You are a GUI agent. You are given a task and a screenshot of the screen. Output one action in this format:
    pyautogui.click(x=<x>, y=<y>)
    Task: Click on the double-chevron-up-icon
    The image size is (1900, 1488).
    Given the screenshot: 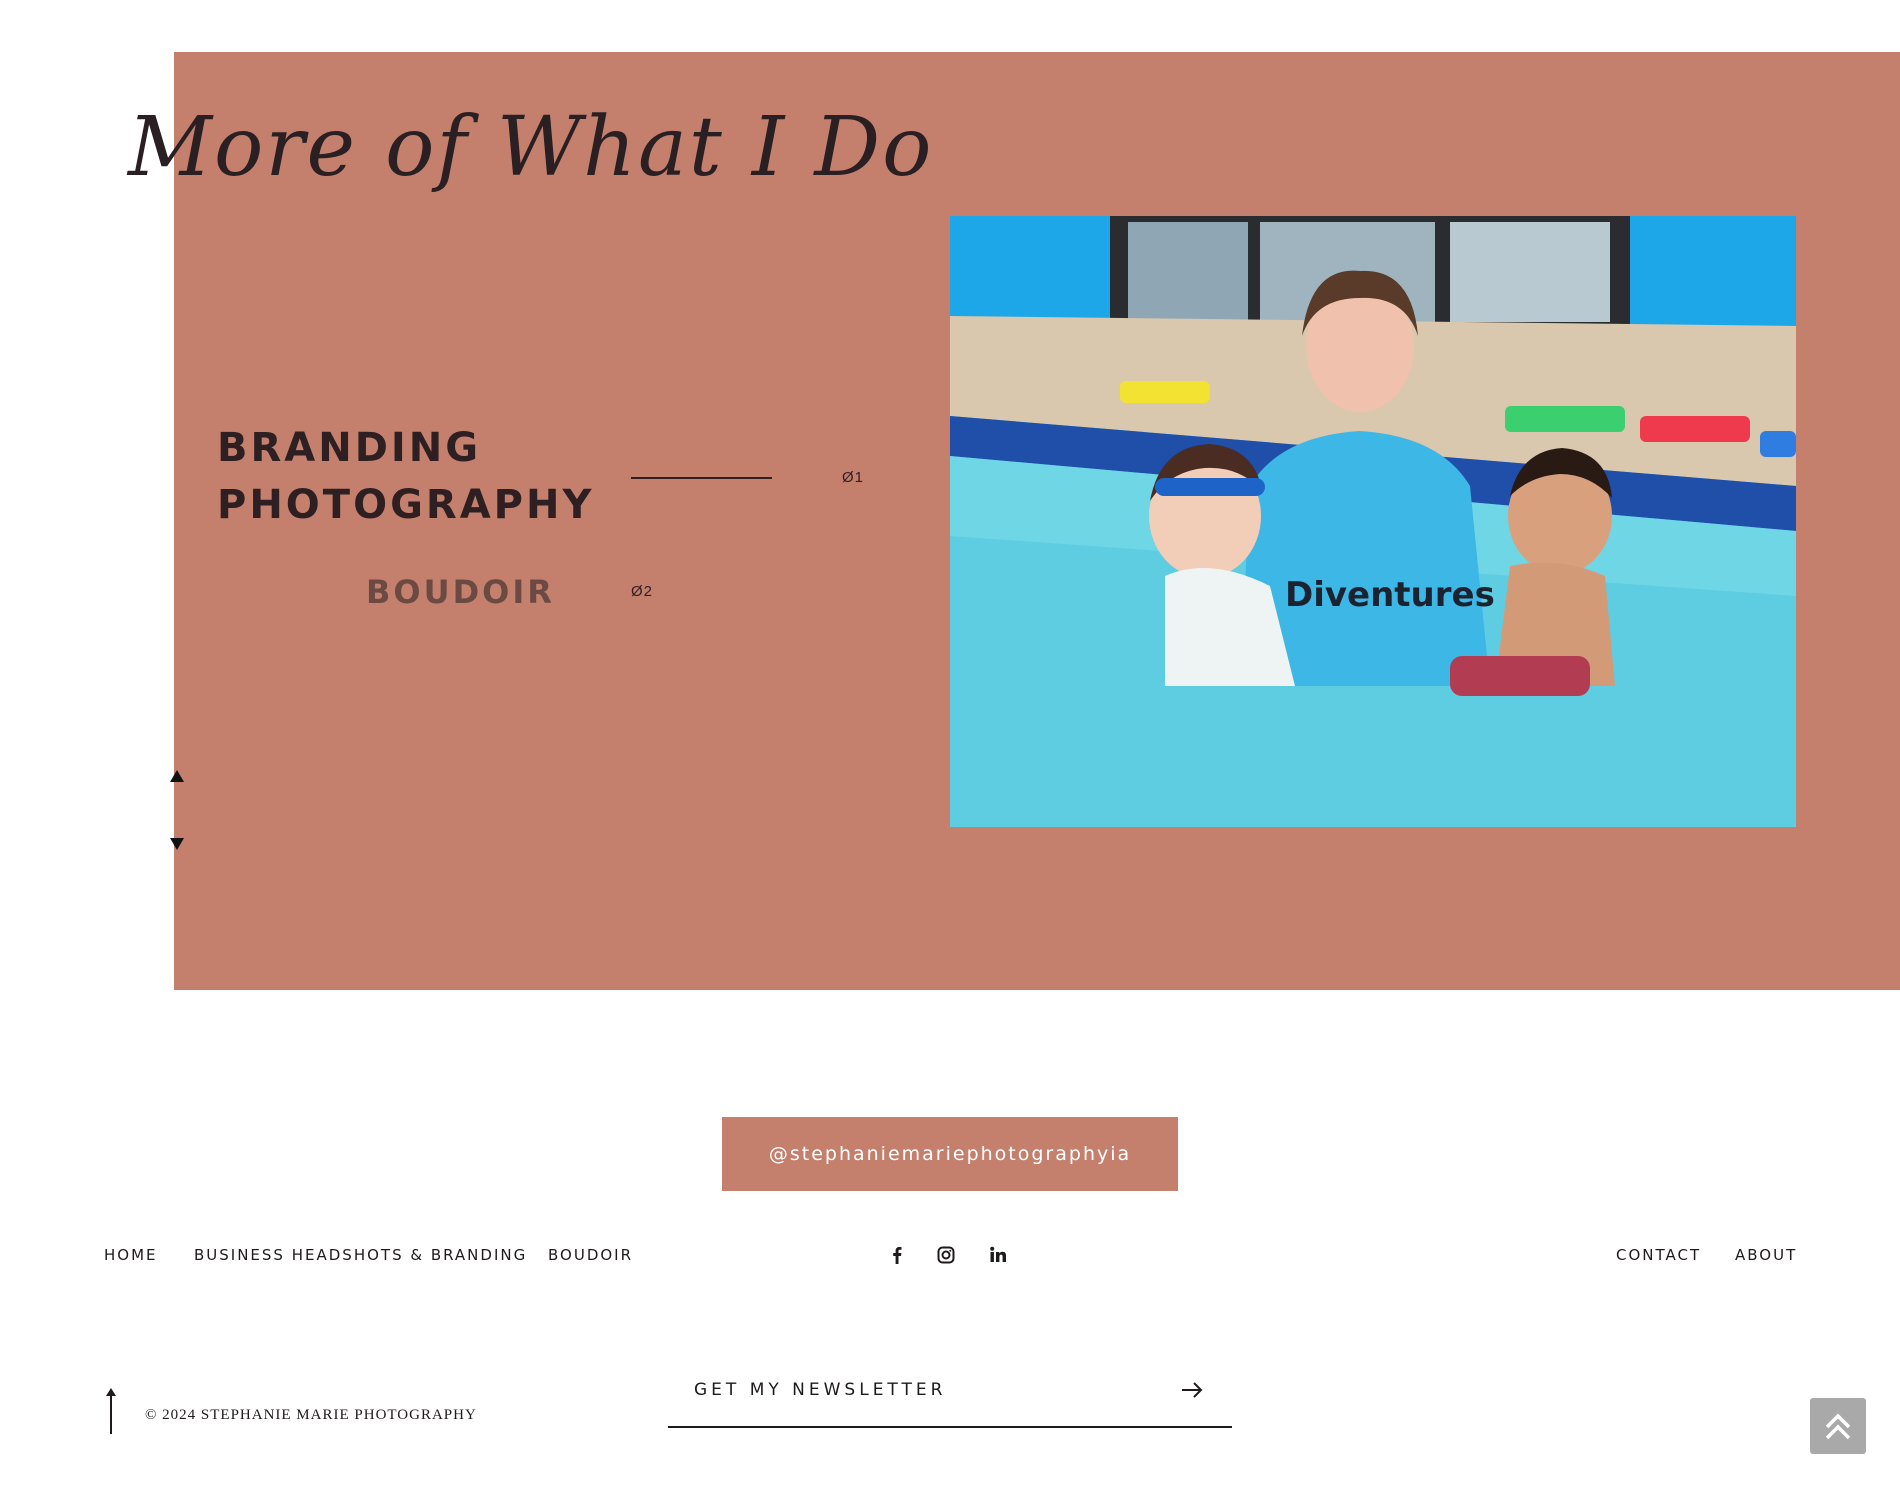 What is the action you would take?
    pyautogui.click(x=1838, y=1426)
    